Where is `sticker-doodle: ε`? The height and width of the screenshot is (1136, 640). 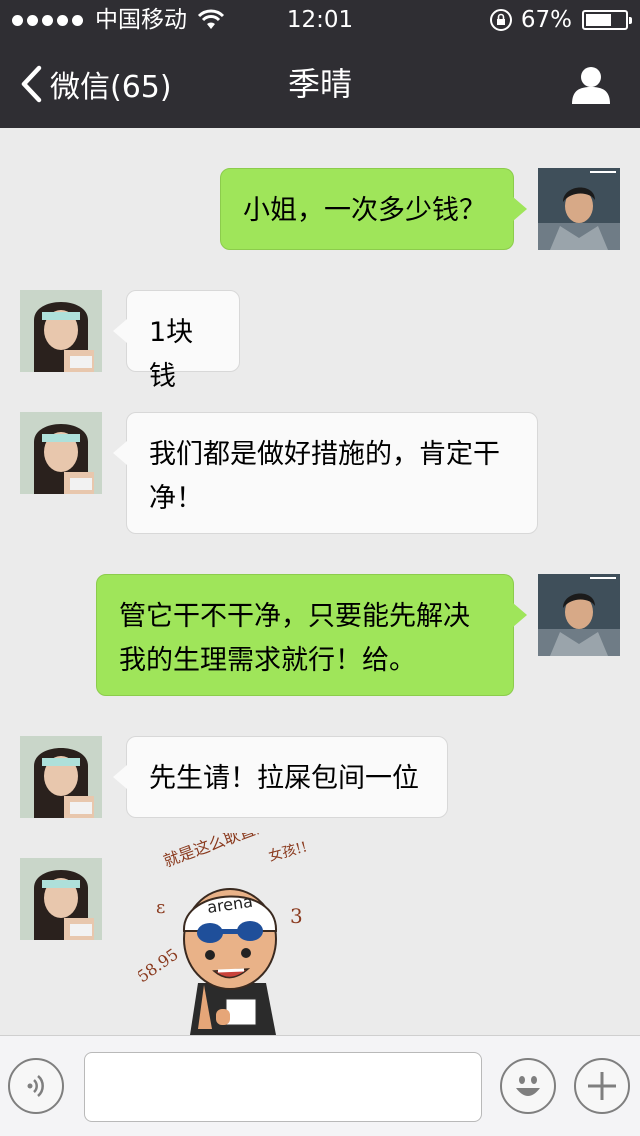
sticker-doodle: ε is located at coordinates (160, 907).